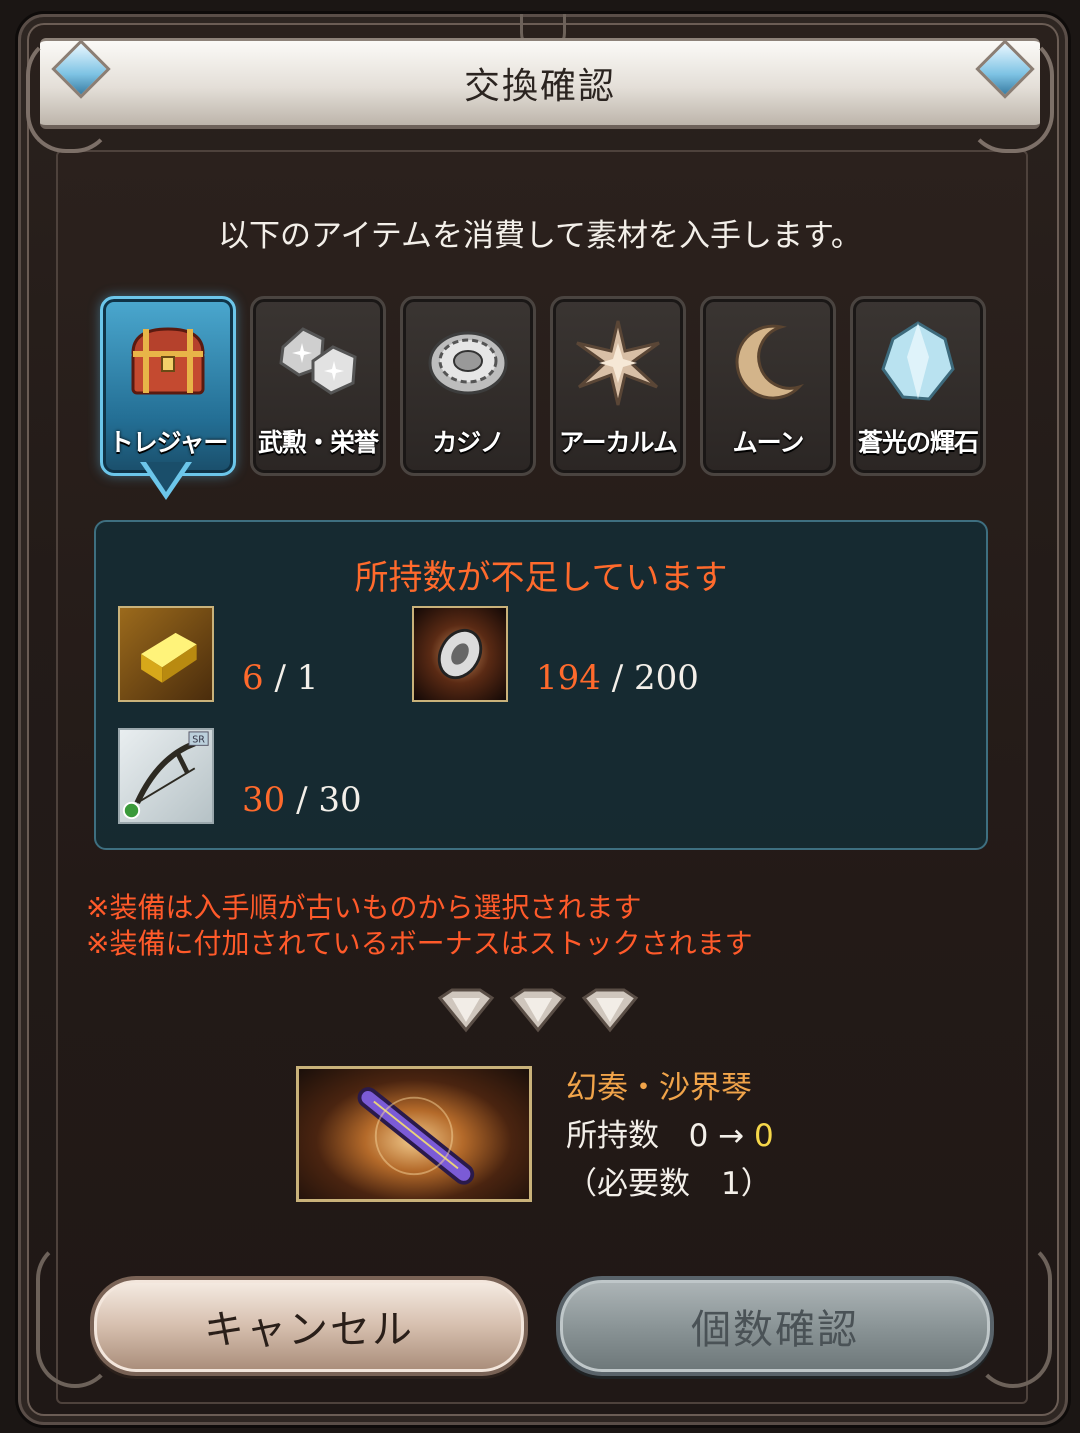  Describe the element at coordinates (918, 442) in the screenshot. I see `tab-label: 蒼光の輝石` at that location.